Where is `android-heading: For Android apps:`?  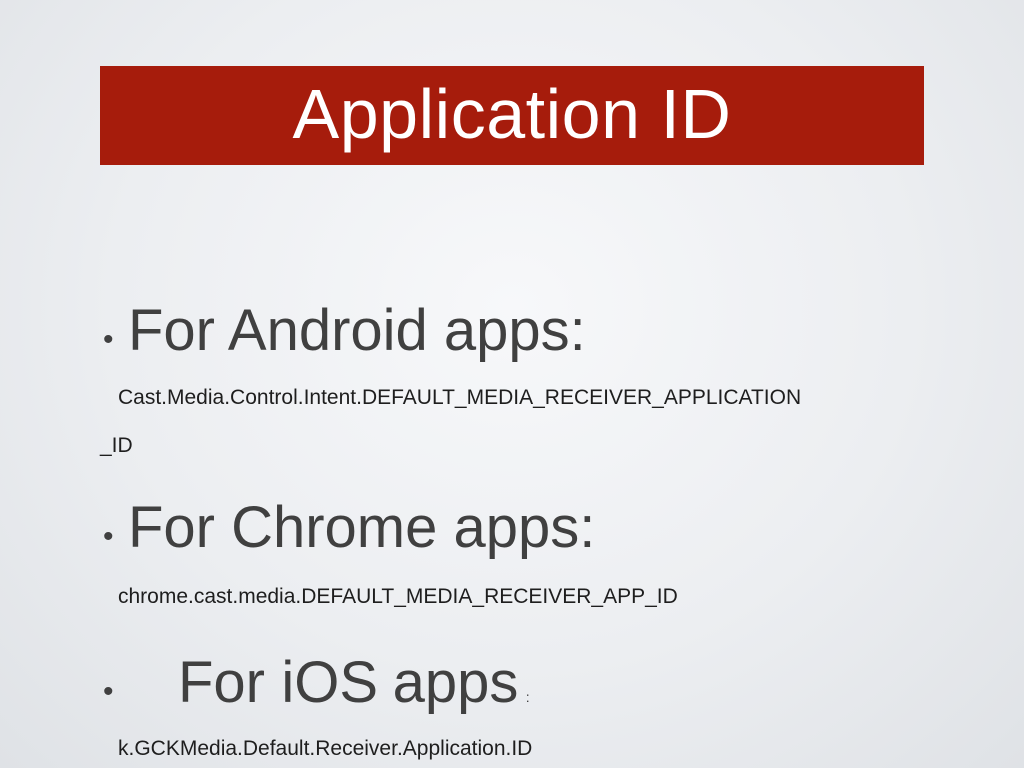
android-heading: For Android apps: is located at coordinates (356, 330).